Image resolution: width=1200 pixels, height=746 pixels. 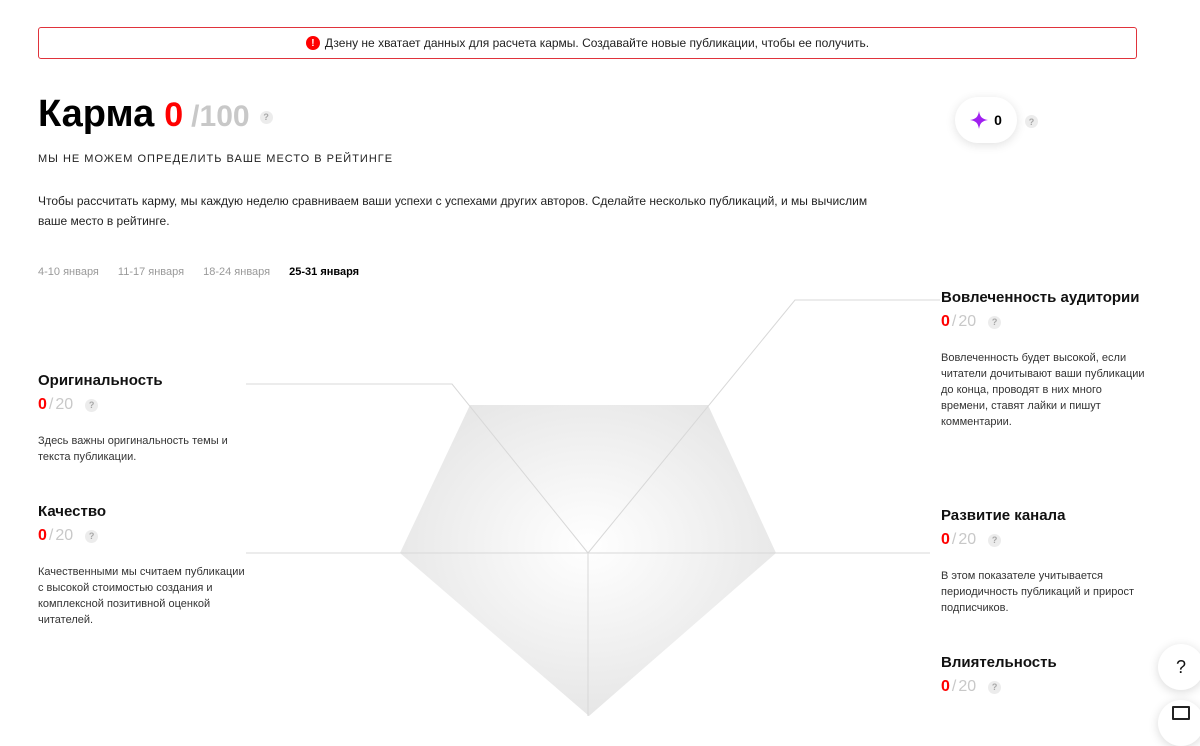 I want to click on metric-title: Влиятельность, so click(x=999, y=662).